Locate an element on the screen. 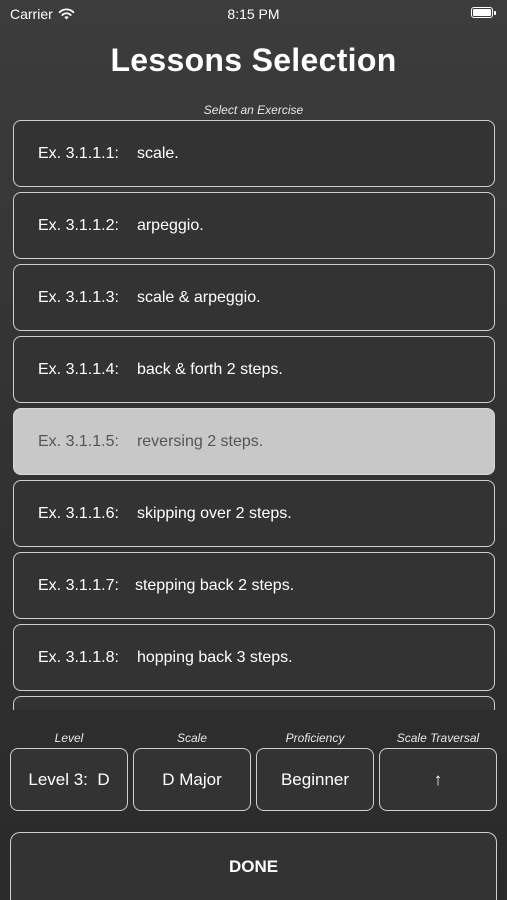 The image size is (507, 900). exercise-code: Ex. 3.1.1.5: is located at coordinates (78, 441).